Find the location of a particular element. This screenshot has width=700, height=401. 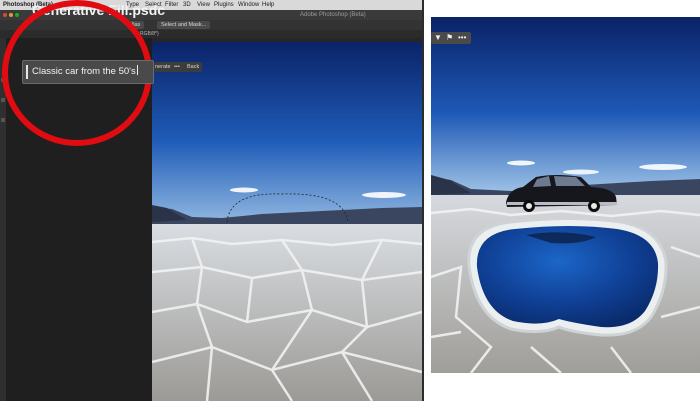

generative-fill-prompt-input: Classic car from the 50's is located at coordinates (88, 72).